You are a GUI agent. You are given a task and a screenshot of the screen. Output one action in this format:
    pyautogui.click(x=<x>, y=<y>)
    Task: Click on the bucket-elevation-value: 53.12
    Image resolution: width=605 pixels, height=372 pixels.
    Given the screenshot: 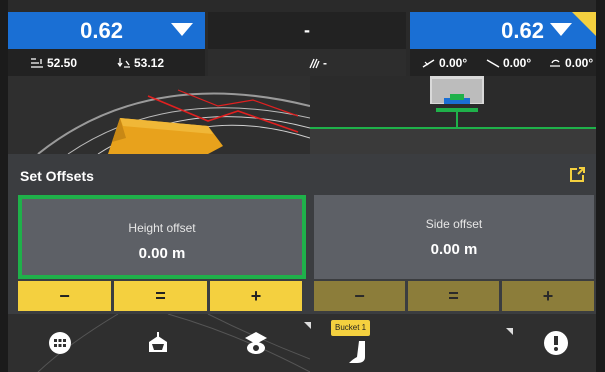 What is the action you would take?
    pyautogui.click(x=149, y=63)
    